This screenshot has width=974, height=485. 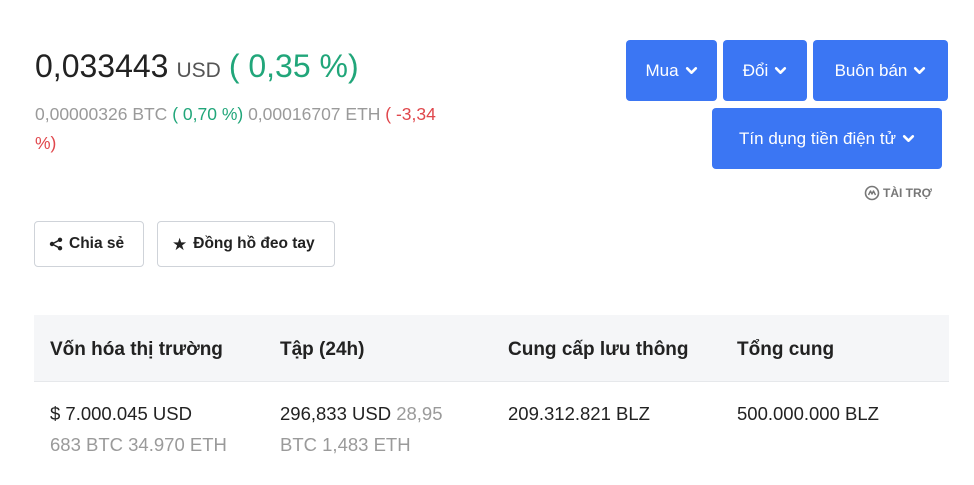 What do you see at coordinates (786, 349) in the screenshot?
I see `header-total-supply: Tổng cung` at bounding box center [786, 349].